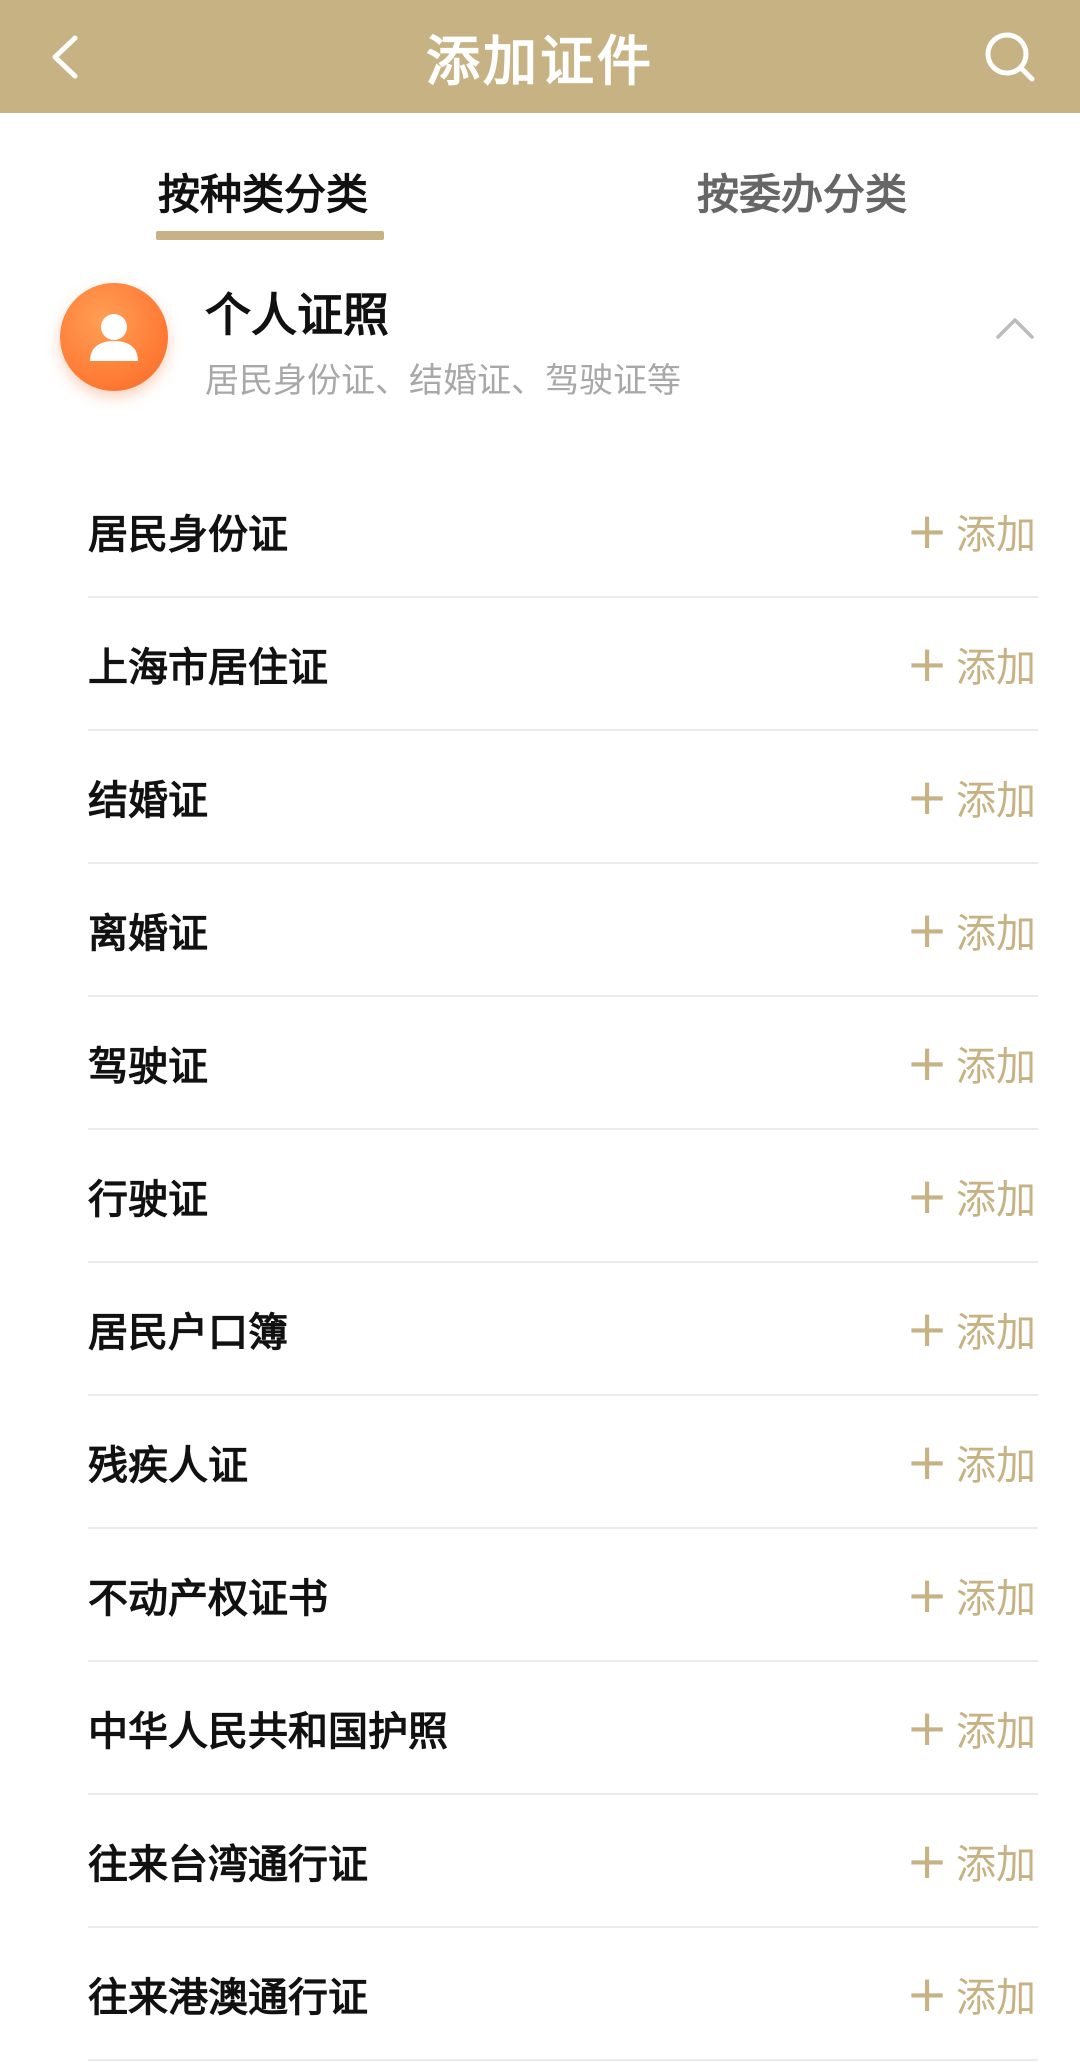 The height and width of the screenshot is (2061, 1080). Describe the element at coordinates (540, 61) in the screenshot. I see `page-title: 添加证件` at that location.